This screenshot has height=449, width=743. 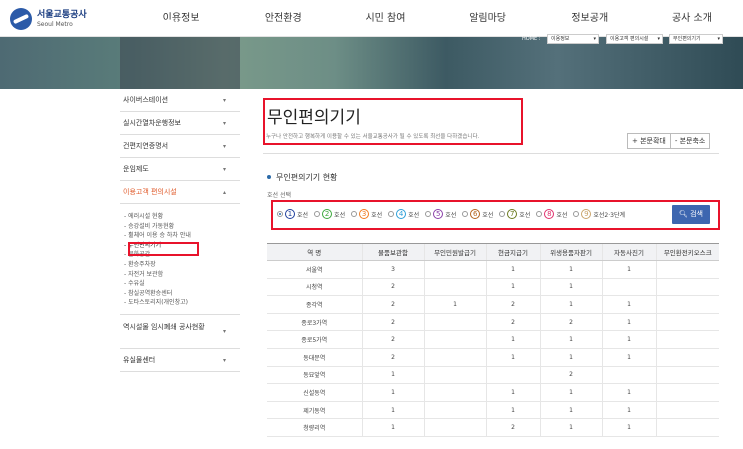 I want to click on sub-item-lift-status: - 승강설비 가동현황, so click(x=182, y=227).